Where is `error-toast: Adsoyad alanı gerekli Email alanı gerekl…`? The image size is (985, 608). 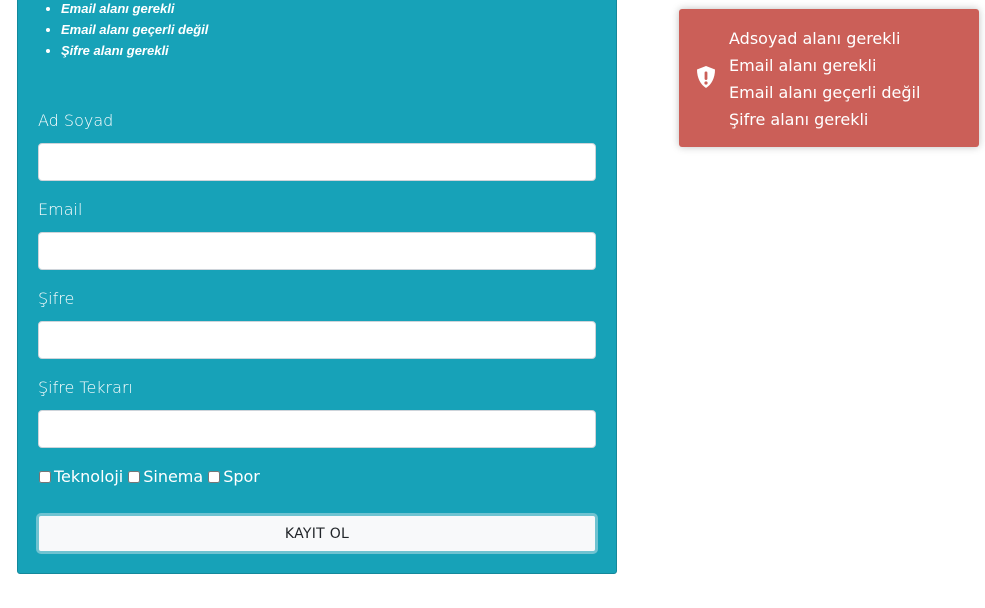
error-toast: Adsoyad alanı gerekli Email alanı gerekl… is located at coordinates (829, 78).